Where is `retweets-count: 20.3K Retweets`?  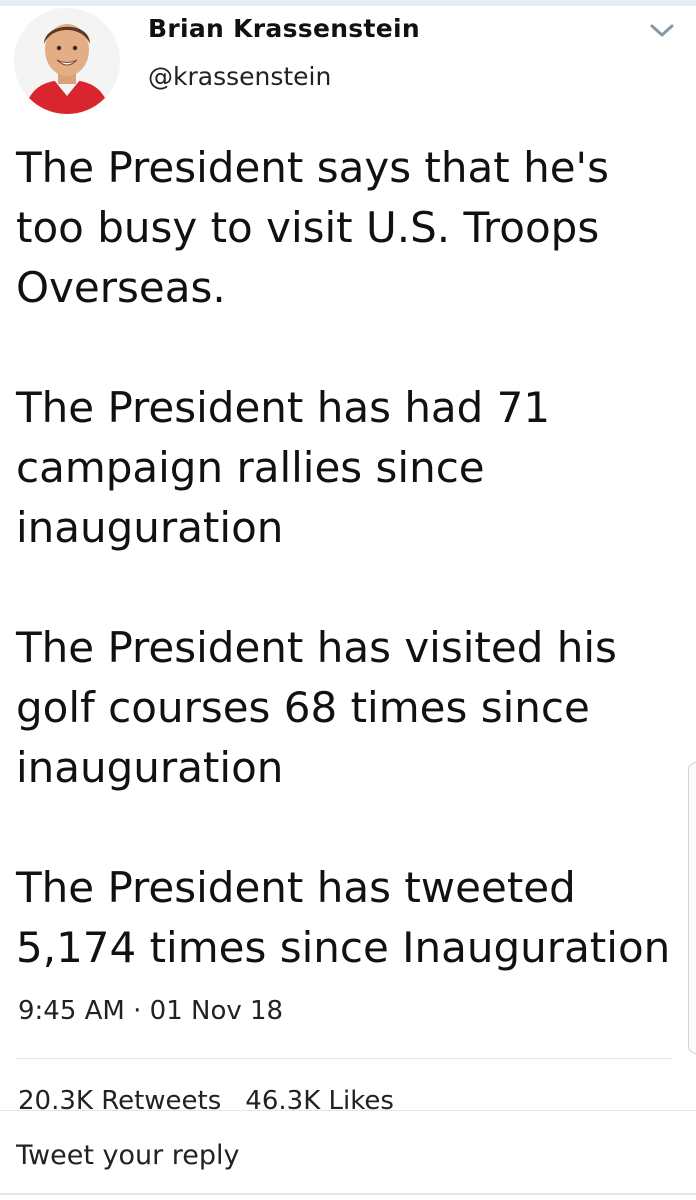
retweets-count: 20.3K Retweets is located at coordinates (119, 1098).